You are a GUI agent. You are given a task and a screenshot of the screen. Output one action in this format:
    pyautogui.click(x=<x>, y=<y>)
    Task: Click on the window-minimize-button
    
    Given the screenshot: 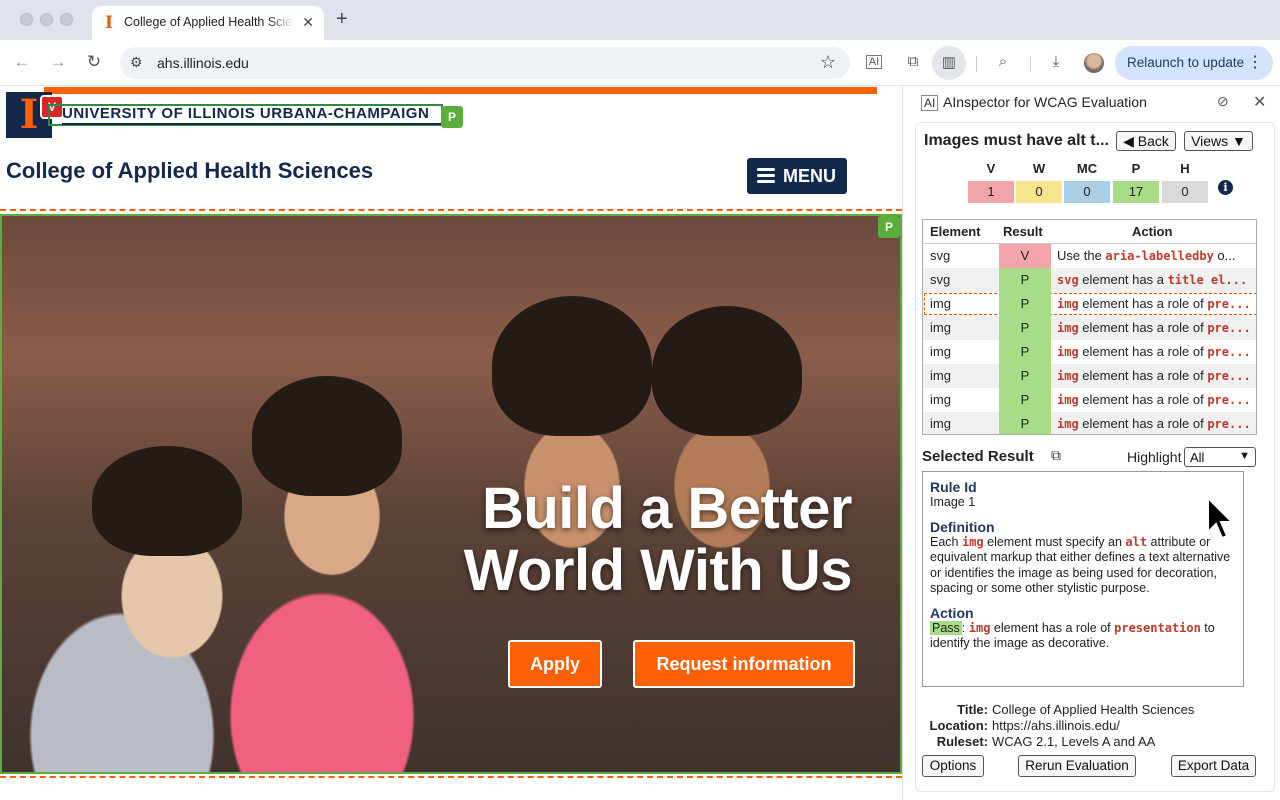 What is the action you would take?
    pyautogui.click(x=46, y=19)
    